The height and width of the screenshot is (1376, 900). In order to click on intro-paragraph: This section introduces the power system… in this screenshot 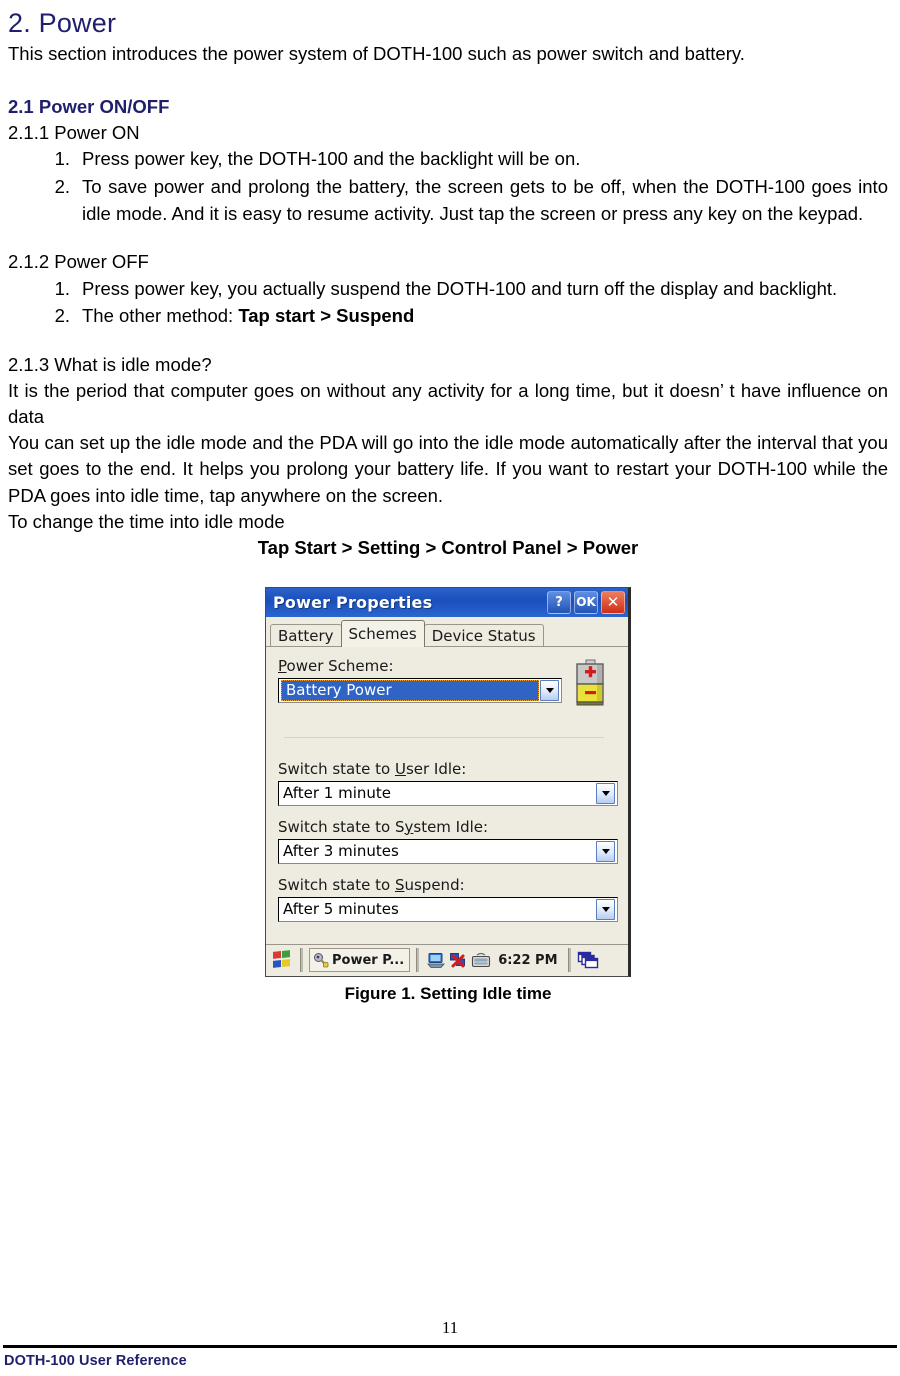, I will do `click(376, 54)`.